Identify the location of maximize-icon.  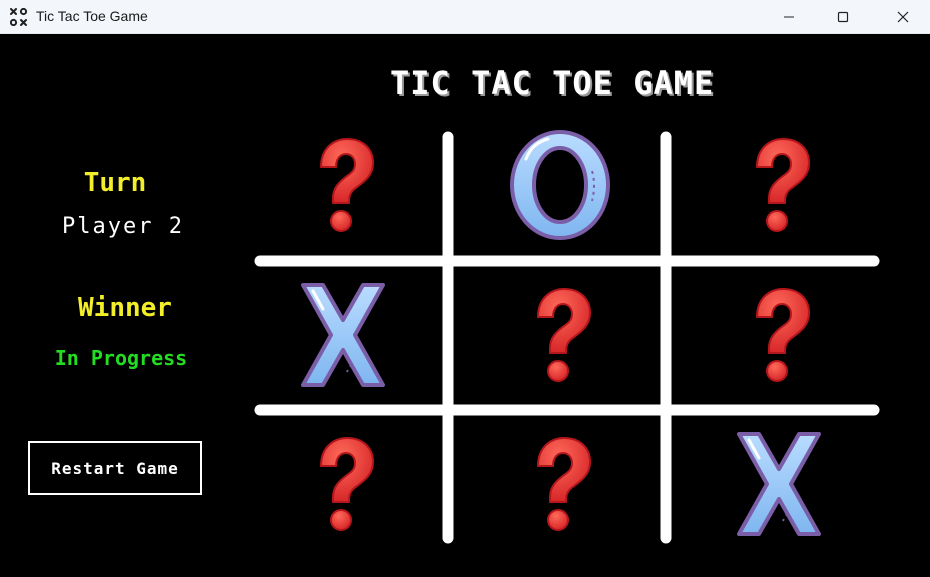
(843, 17).